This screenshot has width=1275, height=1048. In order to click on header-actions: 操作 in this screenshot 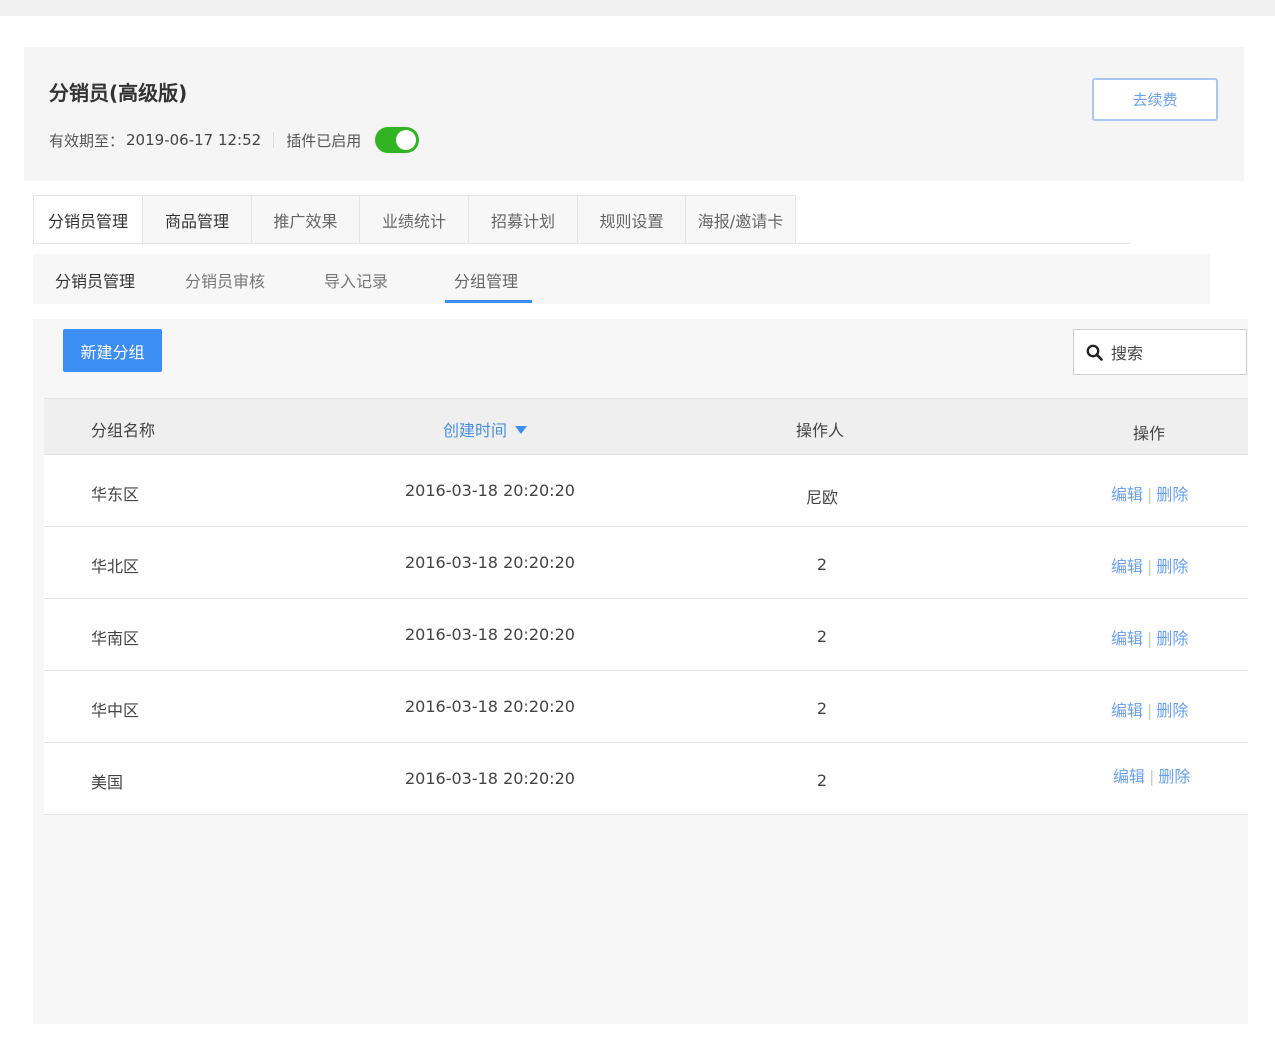, I will do `click(1149, 433)`.